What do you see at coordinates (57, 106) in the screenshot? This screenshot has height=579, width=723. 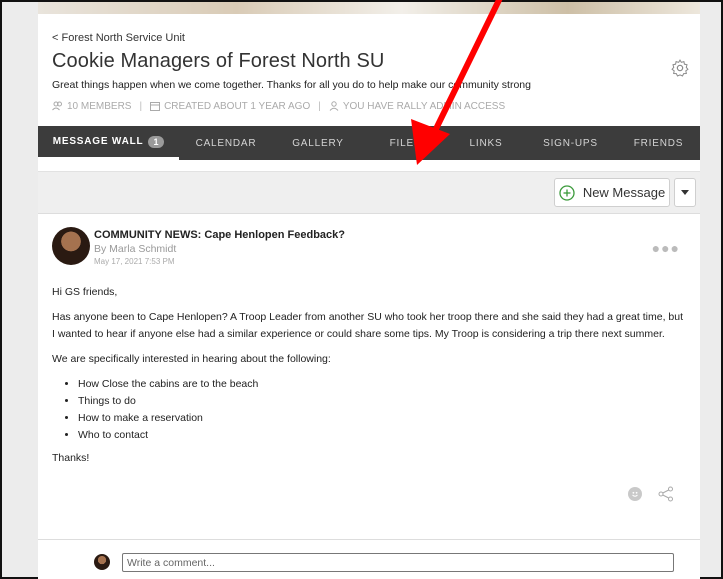 I see `members-icon` at bounding box center [57, 106].